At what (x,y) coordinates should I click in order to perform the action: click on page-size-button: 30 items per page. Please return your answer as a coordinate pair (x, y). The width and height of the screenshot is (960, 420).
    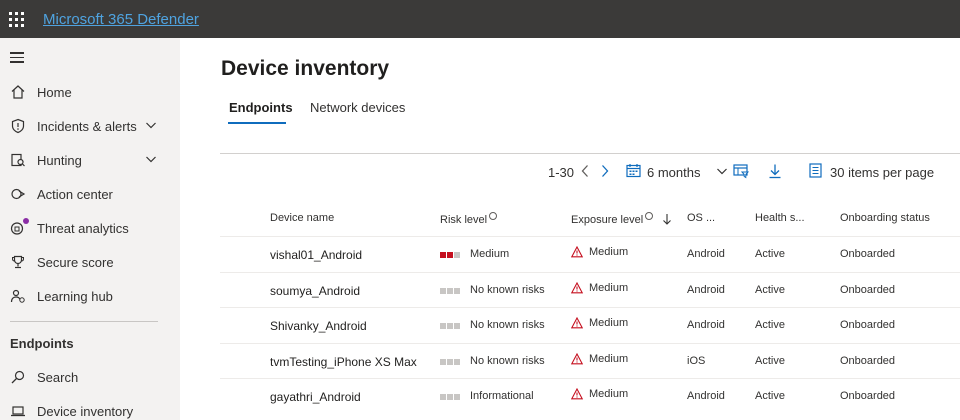
    Looking at the image, I should click on (871, 172).